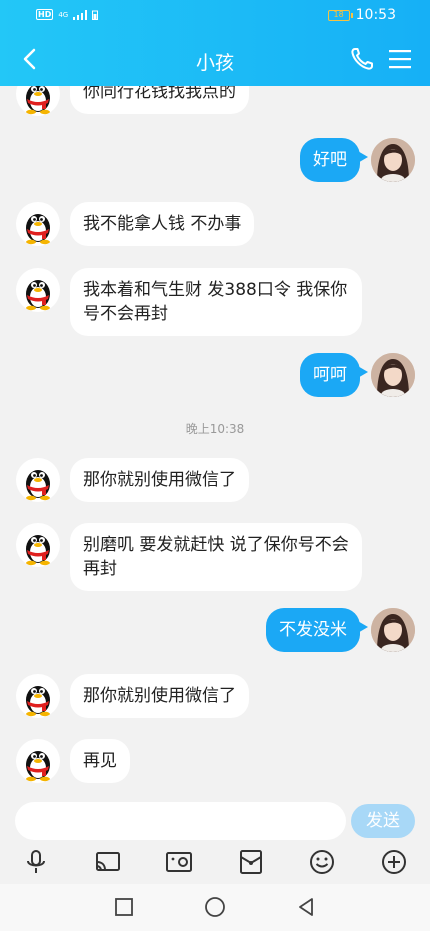  What do you see at coordinates (63, 14) in the screenshot?
I see `signal-label: 4G` at bounding box center [63, 14].